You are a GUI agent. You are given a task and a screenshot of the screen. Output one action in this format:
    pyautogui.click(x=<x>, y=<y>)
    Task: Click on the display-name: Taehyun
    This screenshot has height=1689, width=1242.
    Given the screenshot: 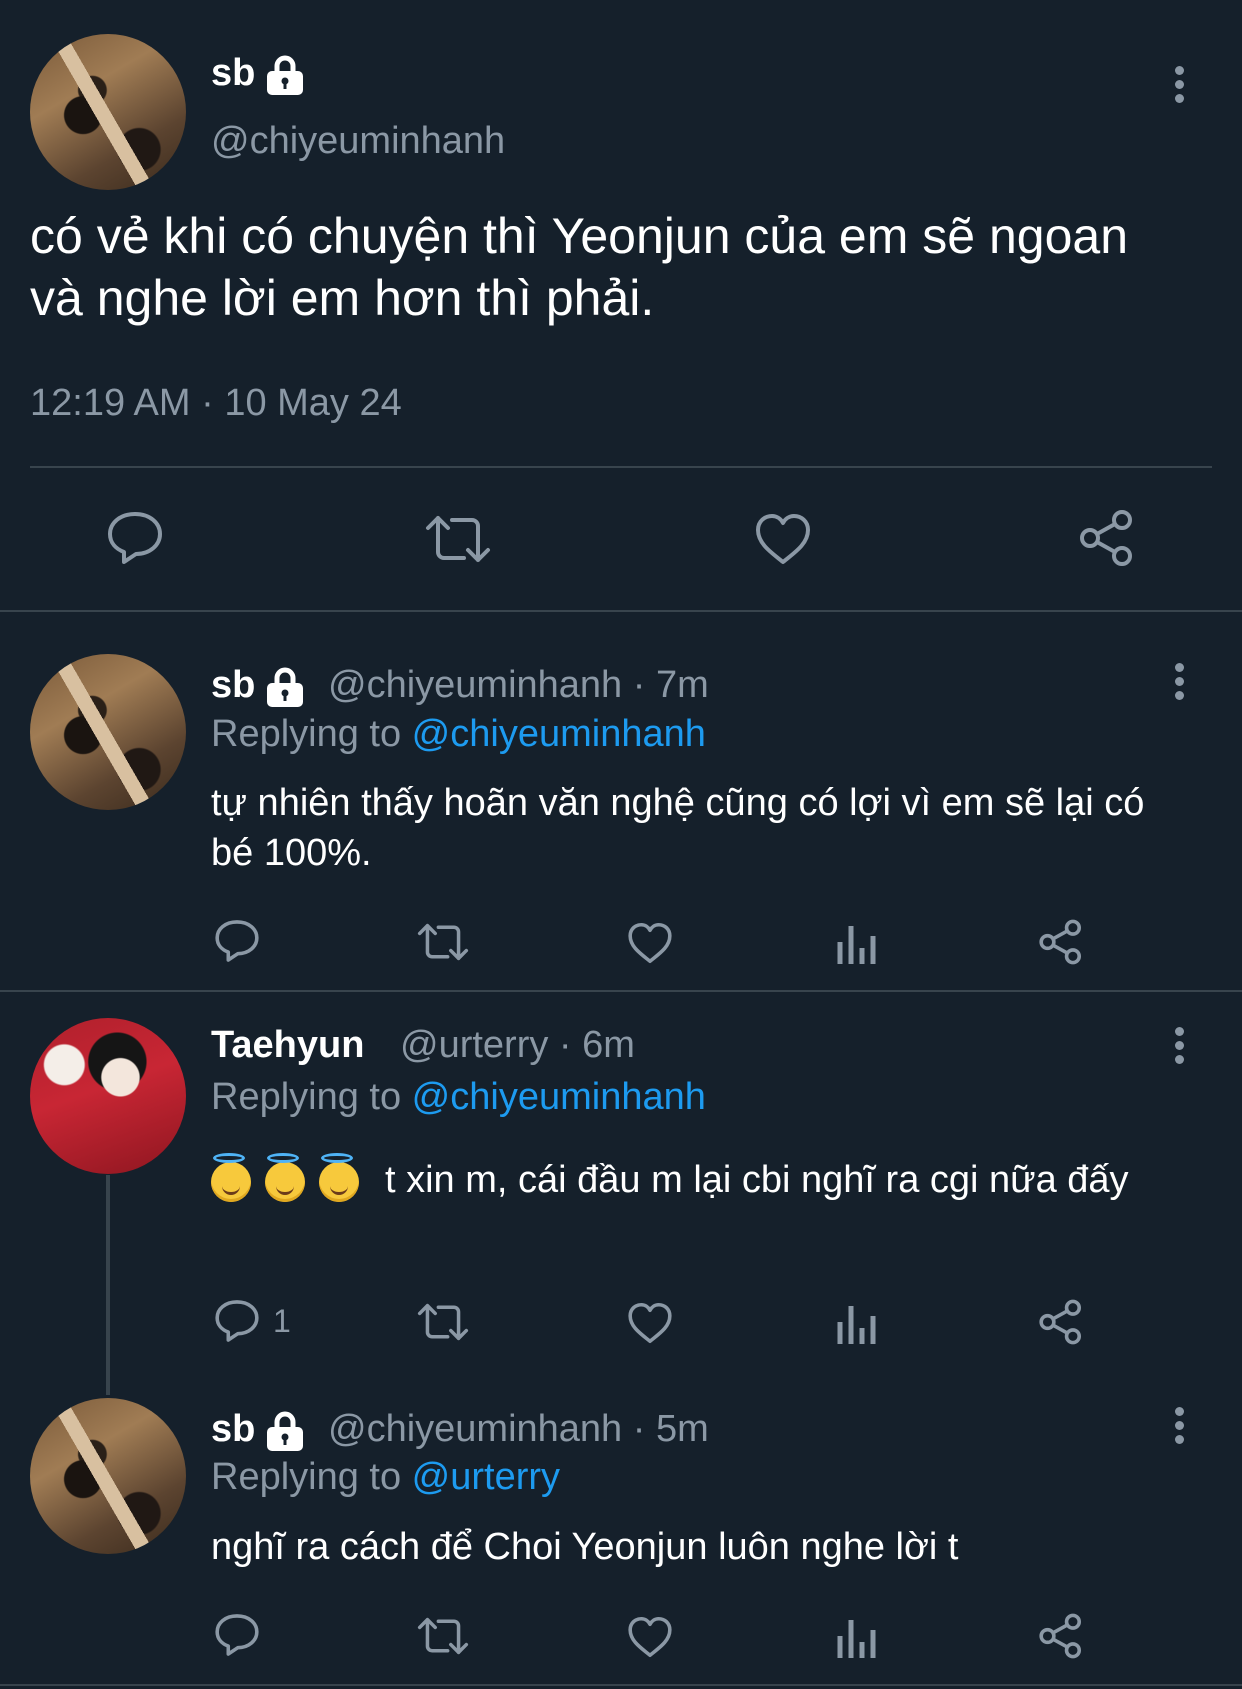 What is the action you would take?
    pyautogui.click(x=288, y=1045)
    